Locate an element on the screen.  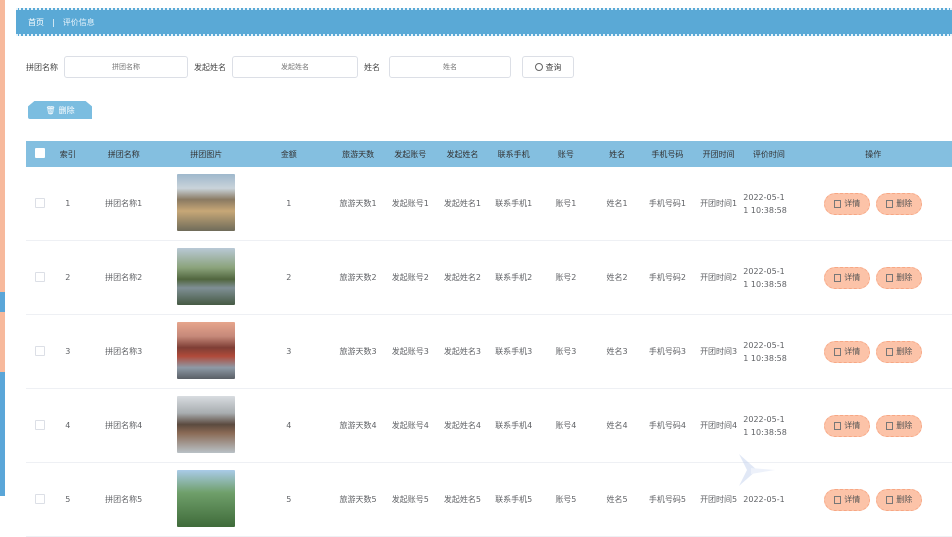
search-label-name: 姓名 is located at coordinates (372, 67).